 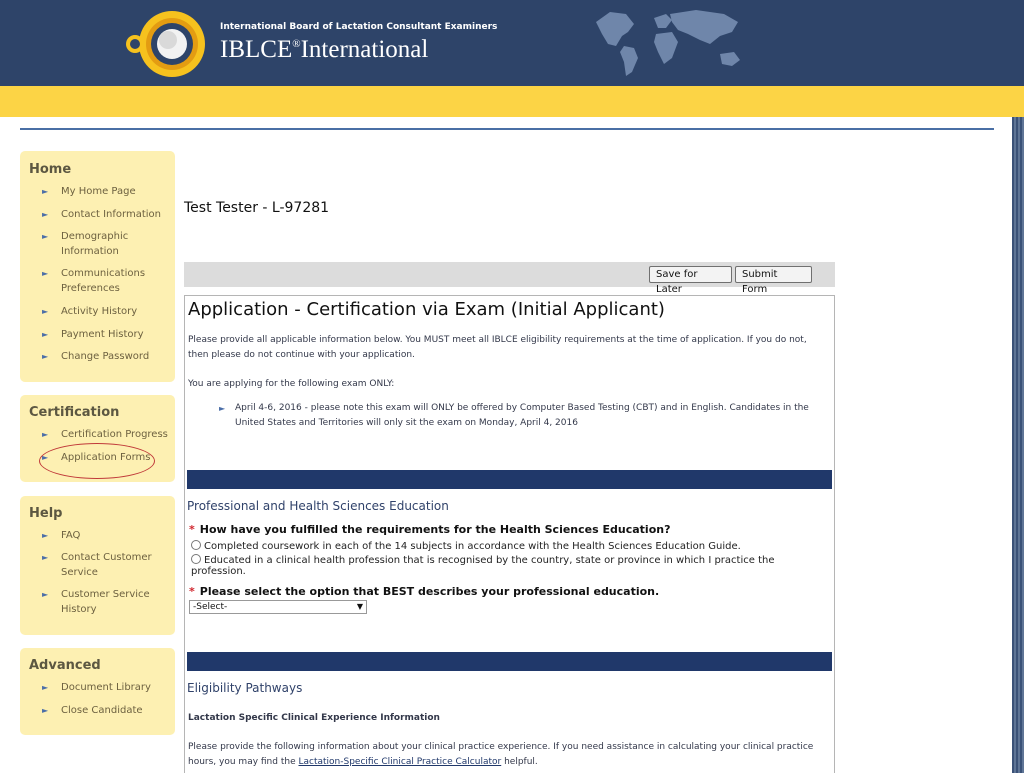 I want to click on candidate-name: Test Tester - L-97281, so click(x=257, y=208).